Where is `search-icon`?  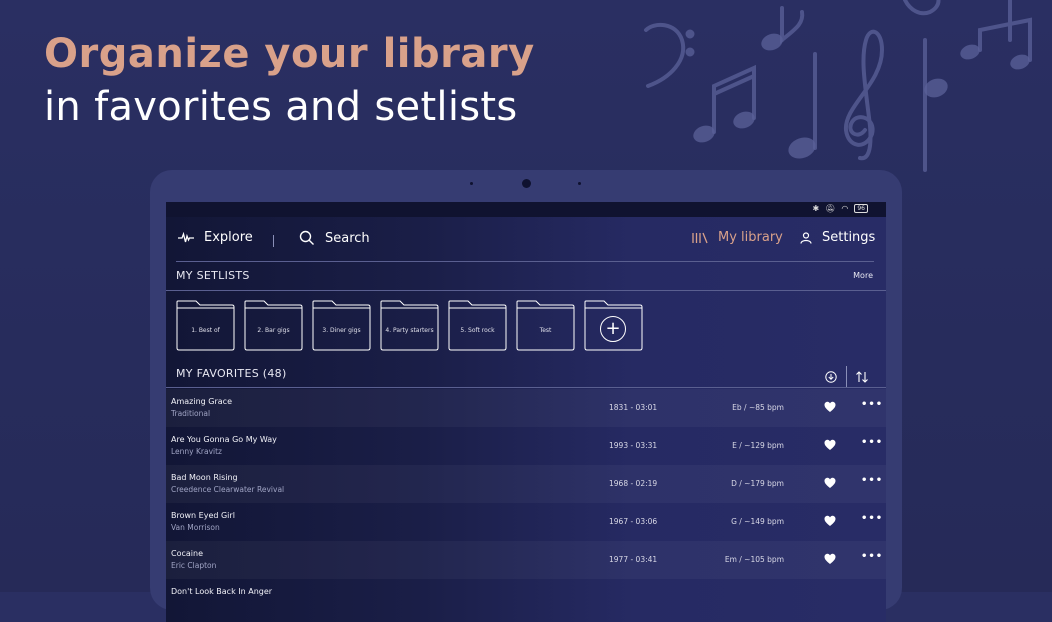 search-icon is located at coordinates (306, 237).